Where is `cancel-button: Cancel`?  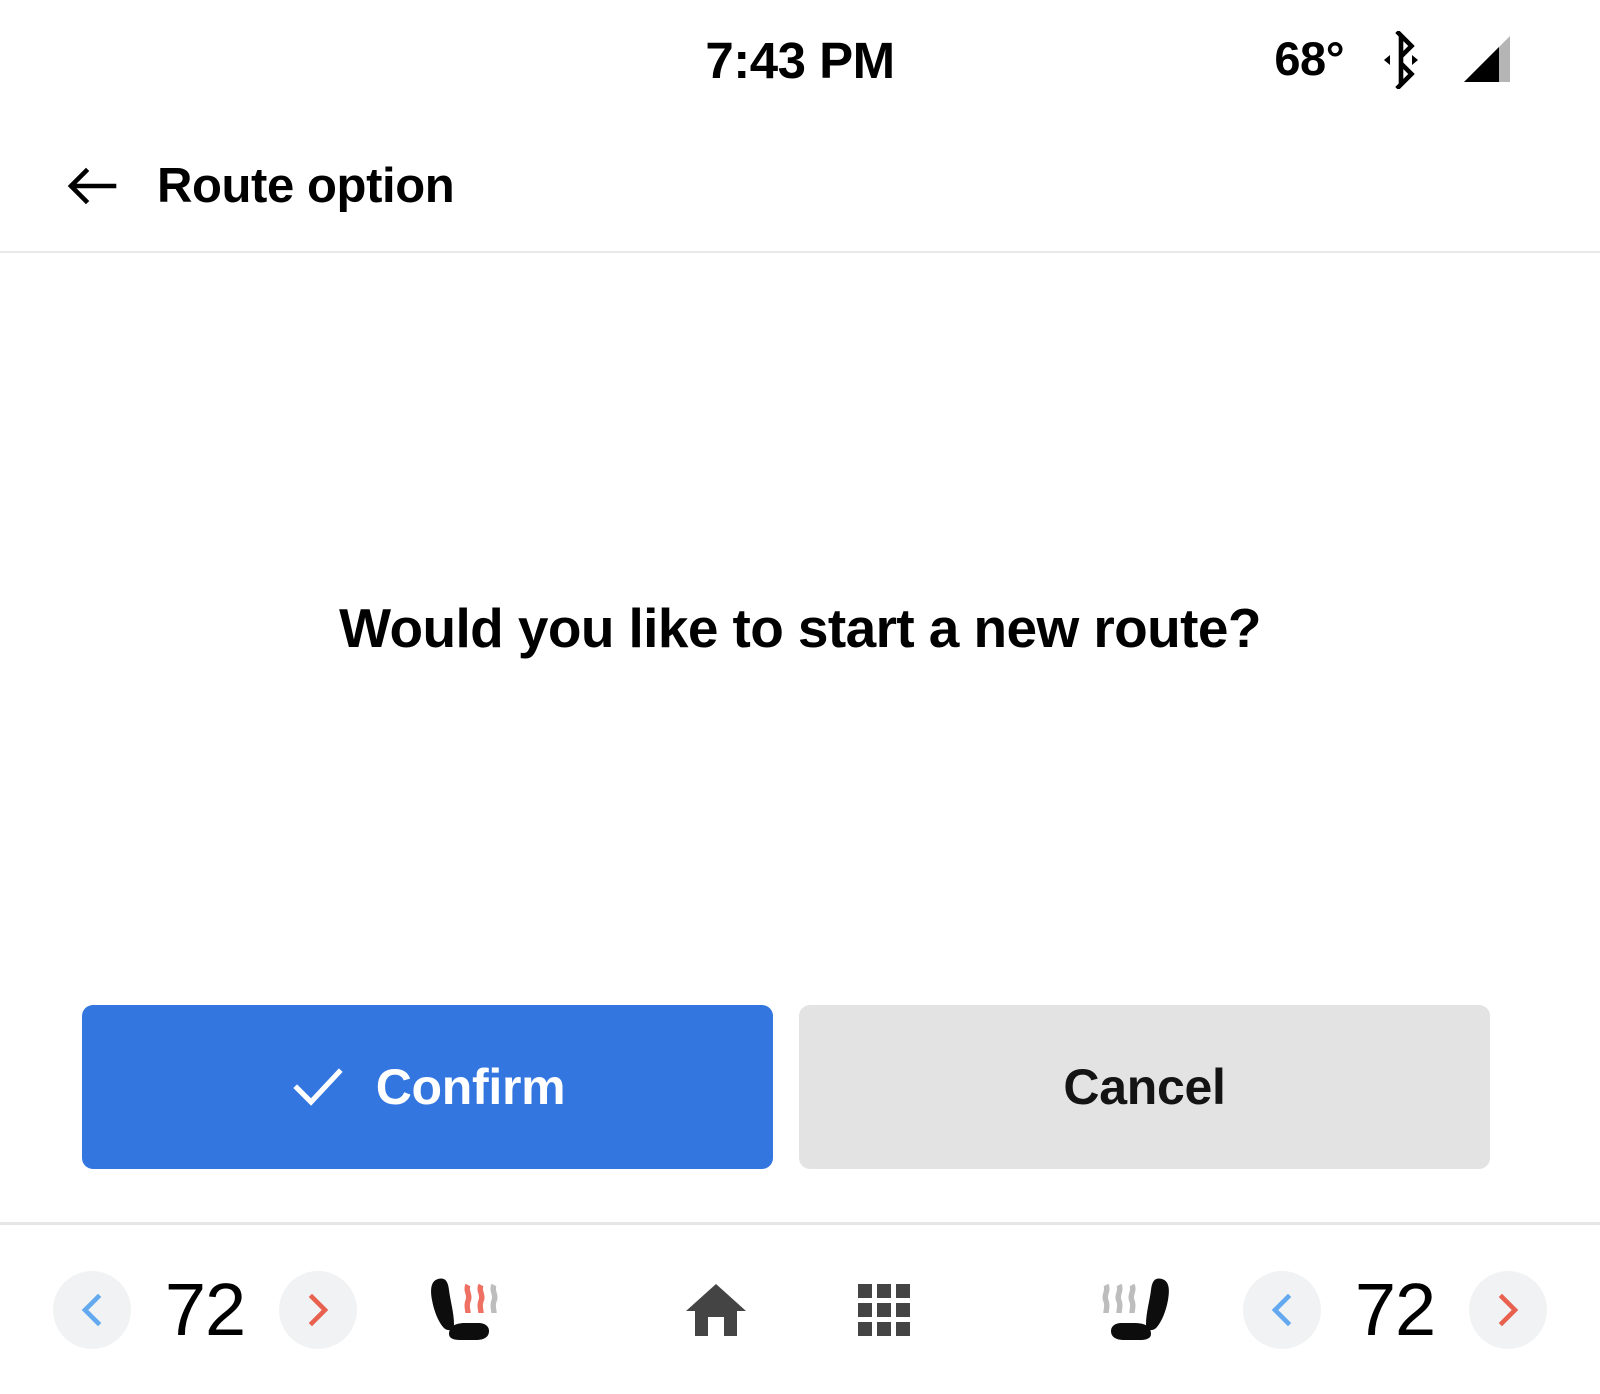
cancel-button: Cancel is located at coordinates (1144, 1087).